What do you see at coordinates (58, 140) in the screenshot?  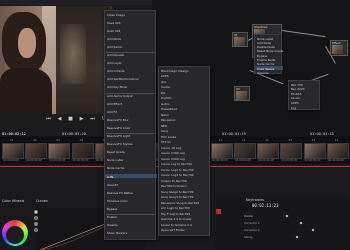 I see `clip-number: 03` at bounding box center [58, 140].